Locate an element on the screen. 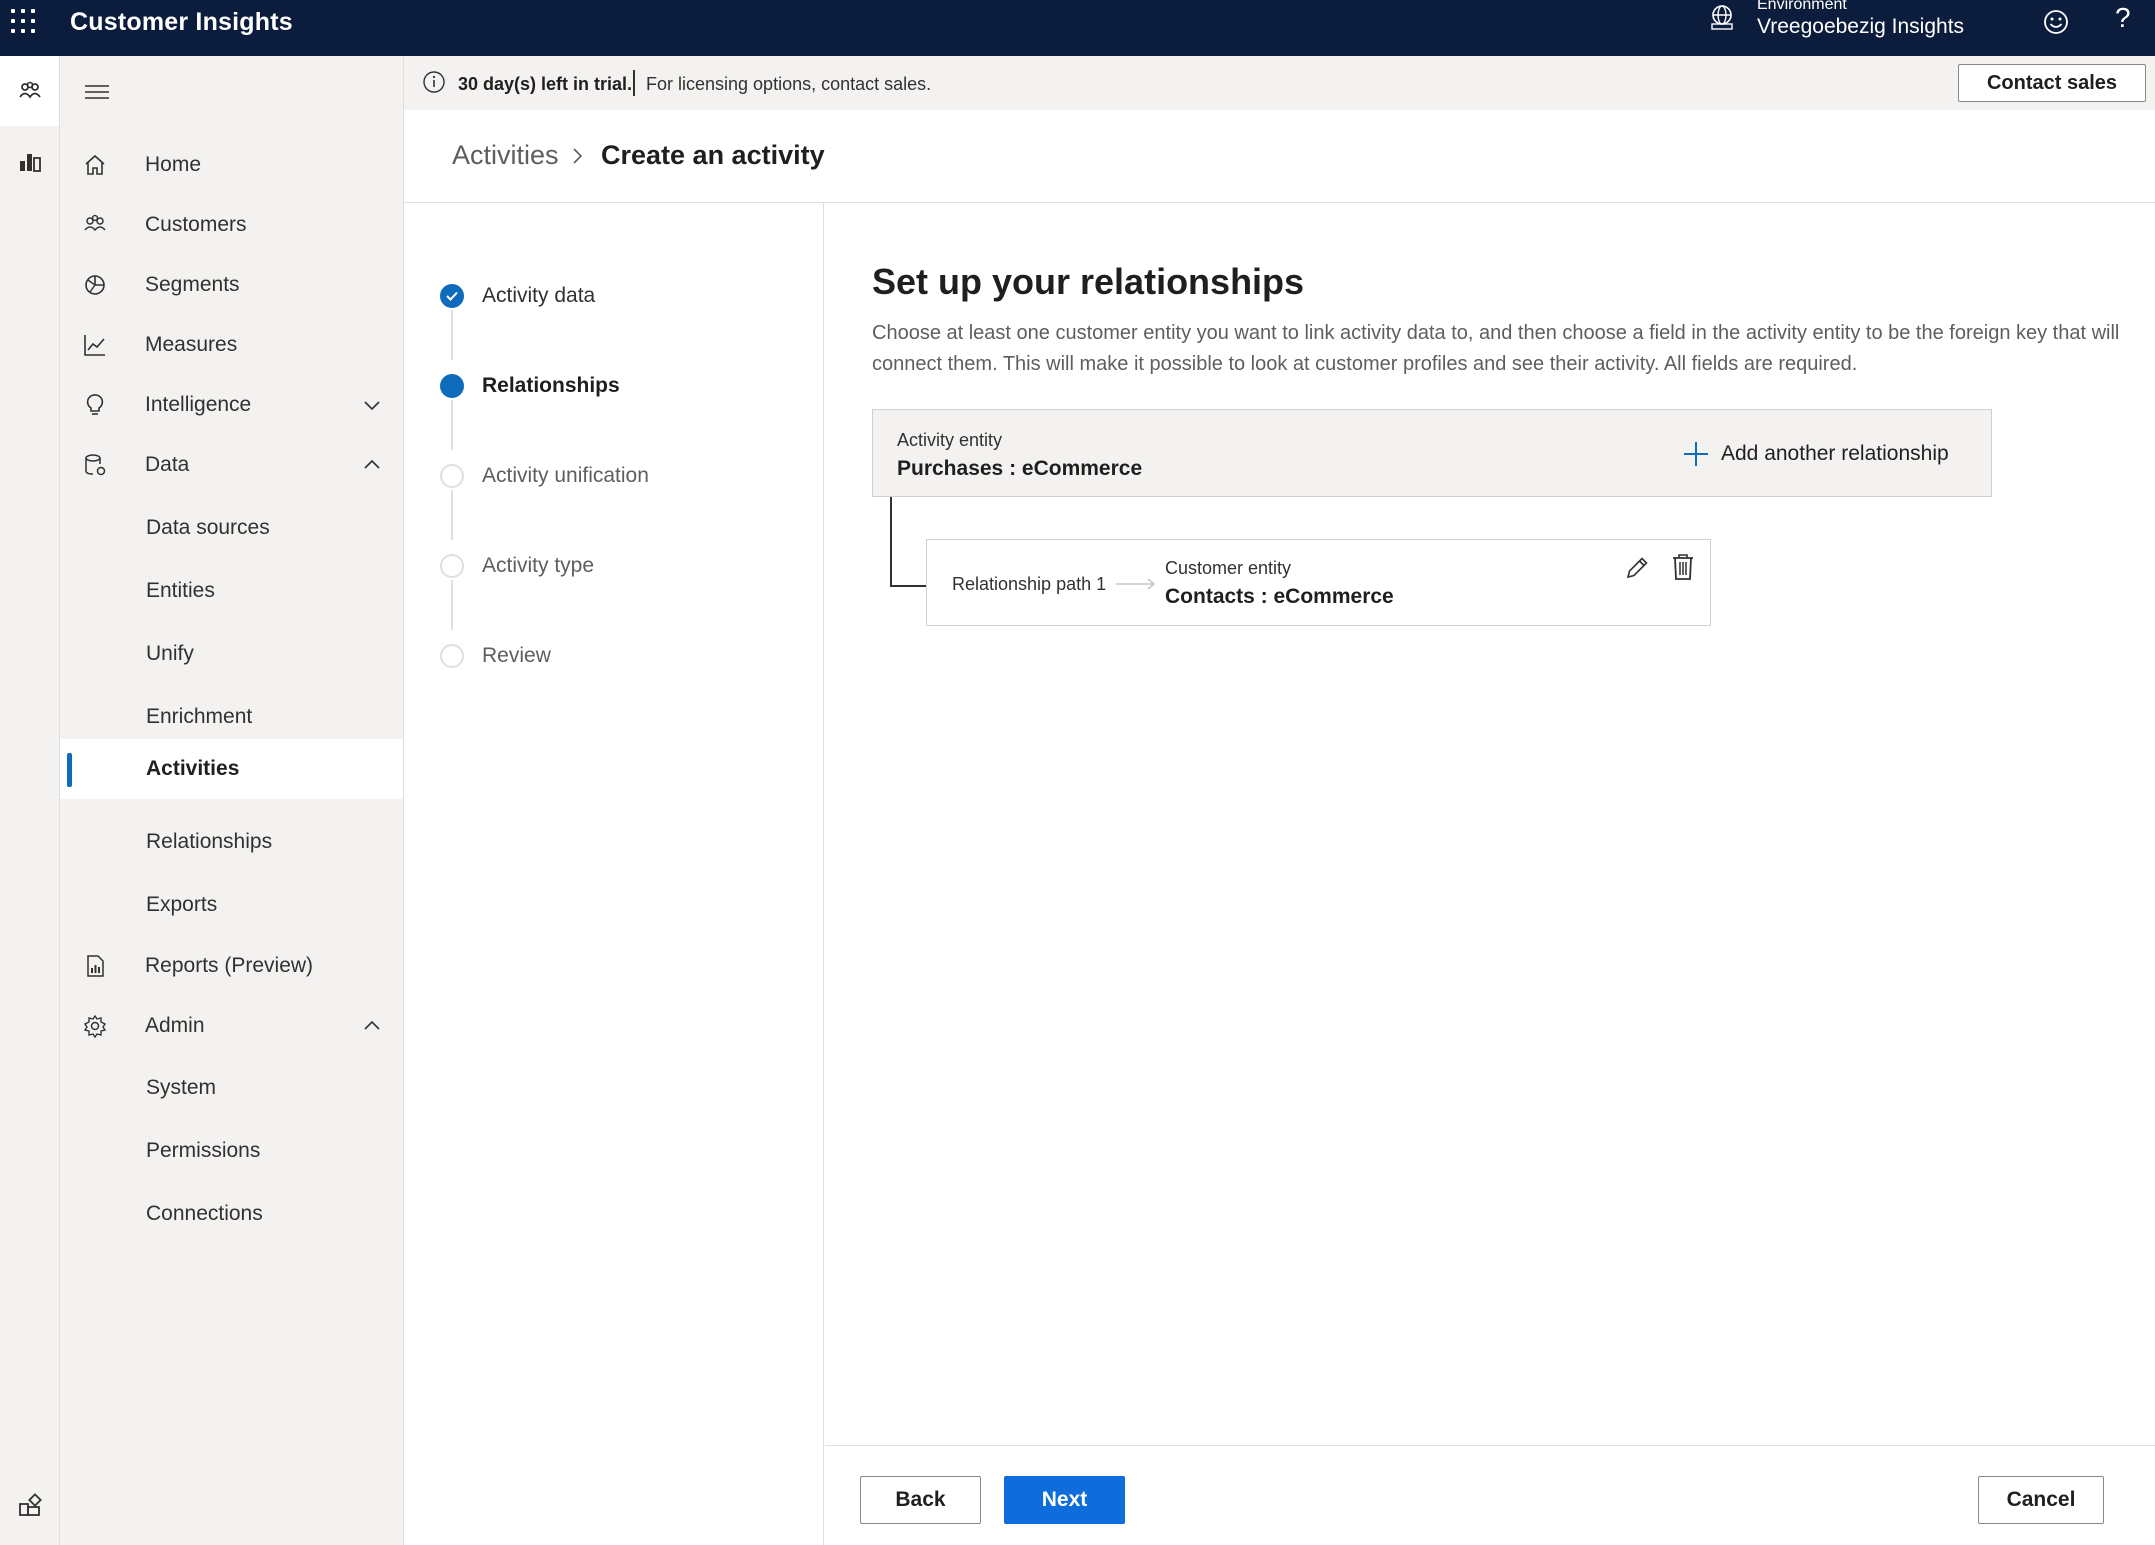  customers-icon is located at coordinates (95, 223).